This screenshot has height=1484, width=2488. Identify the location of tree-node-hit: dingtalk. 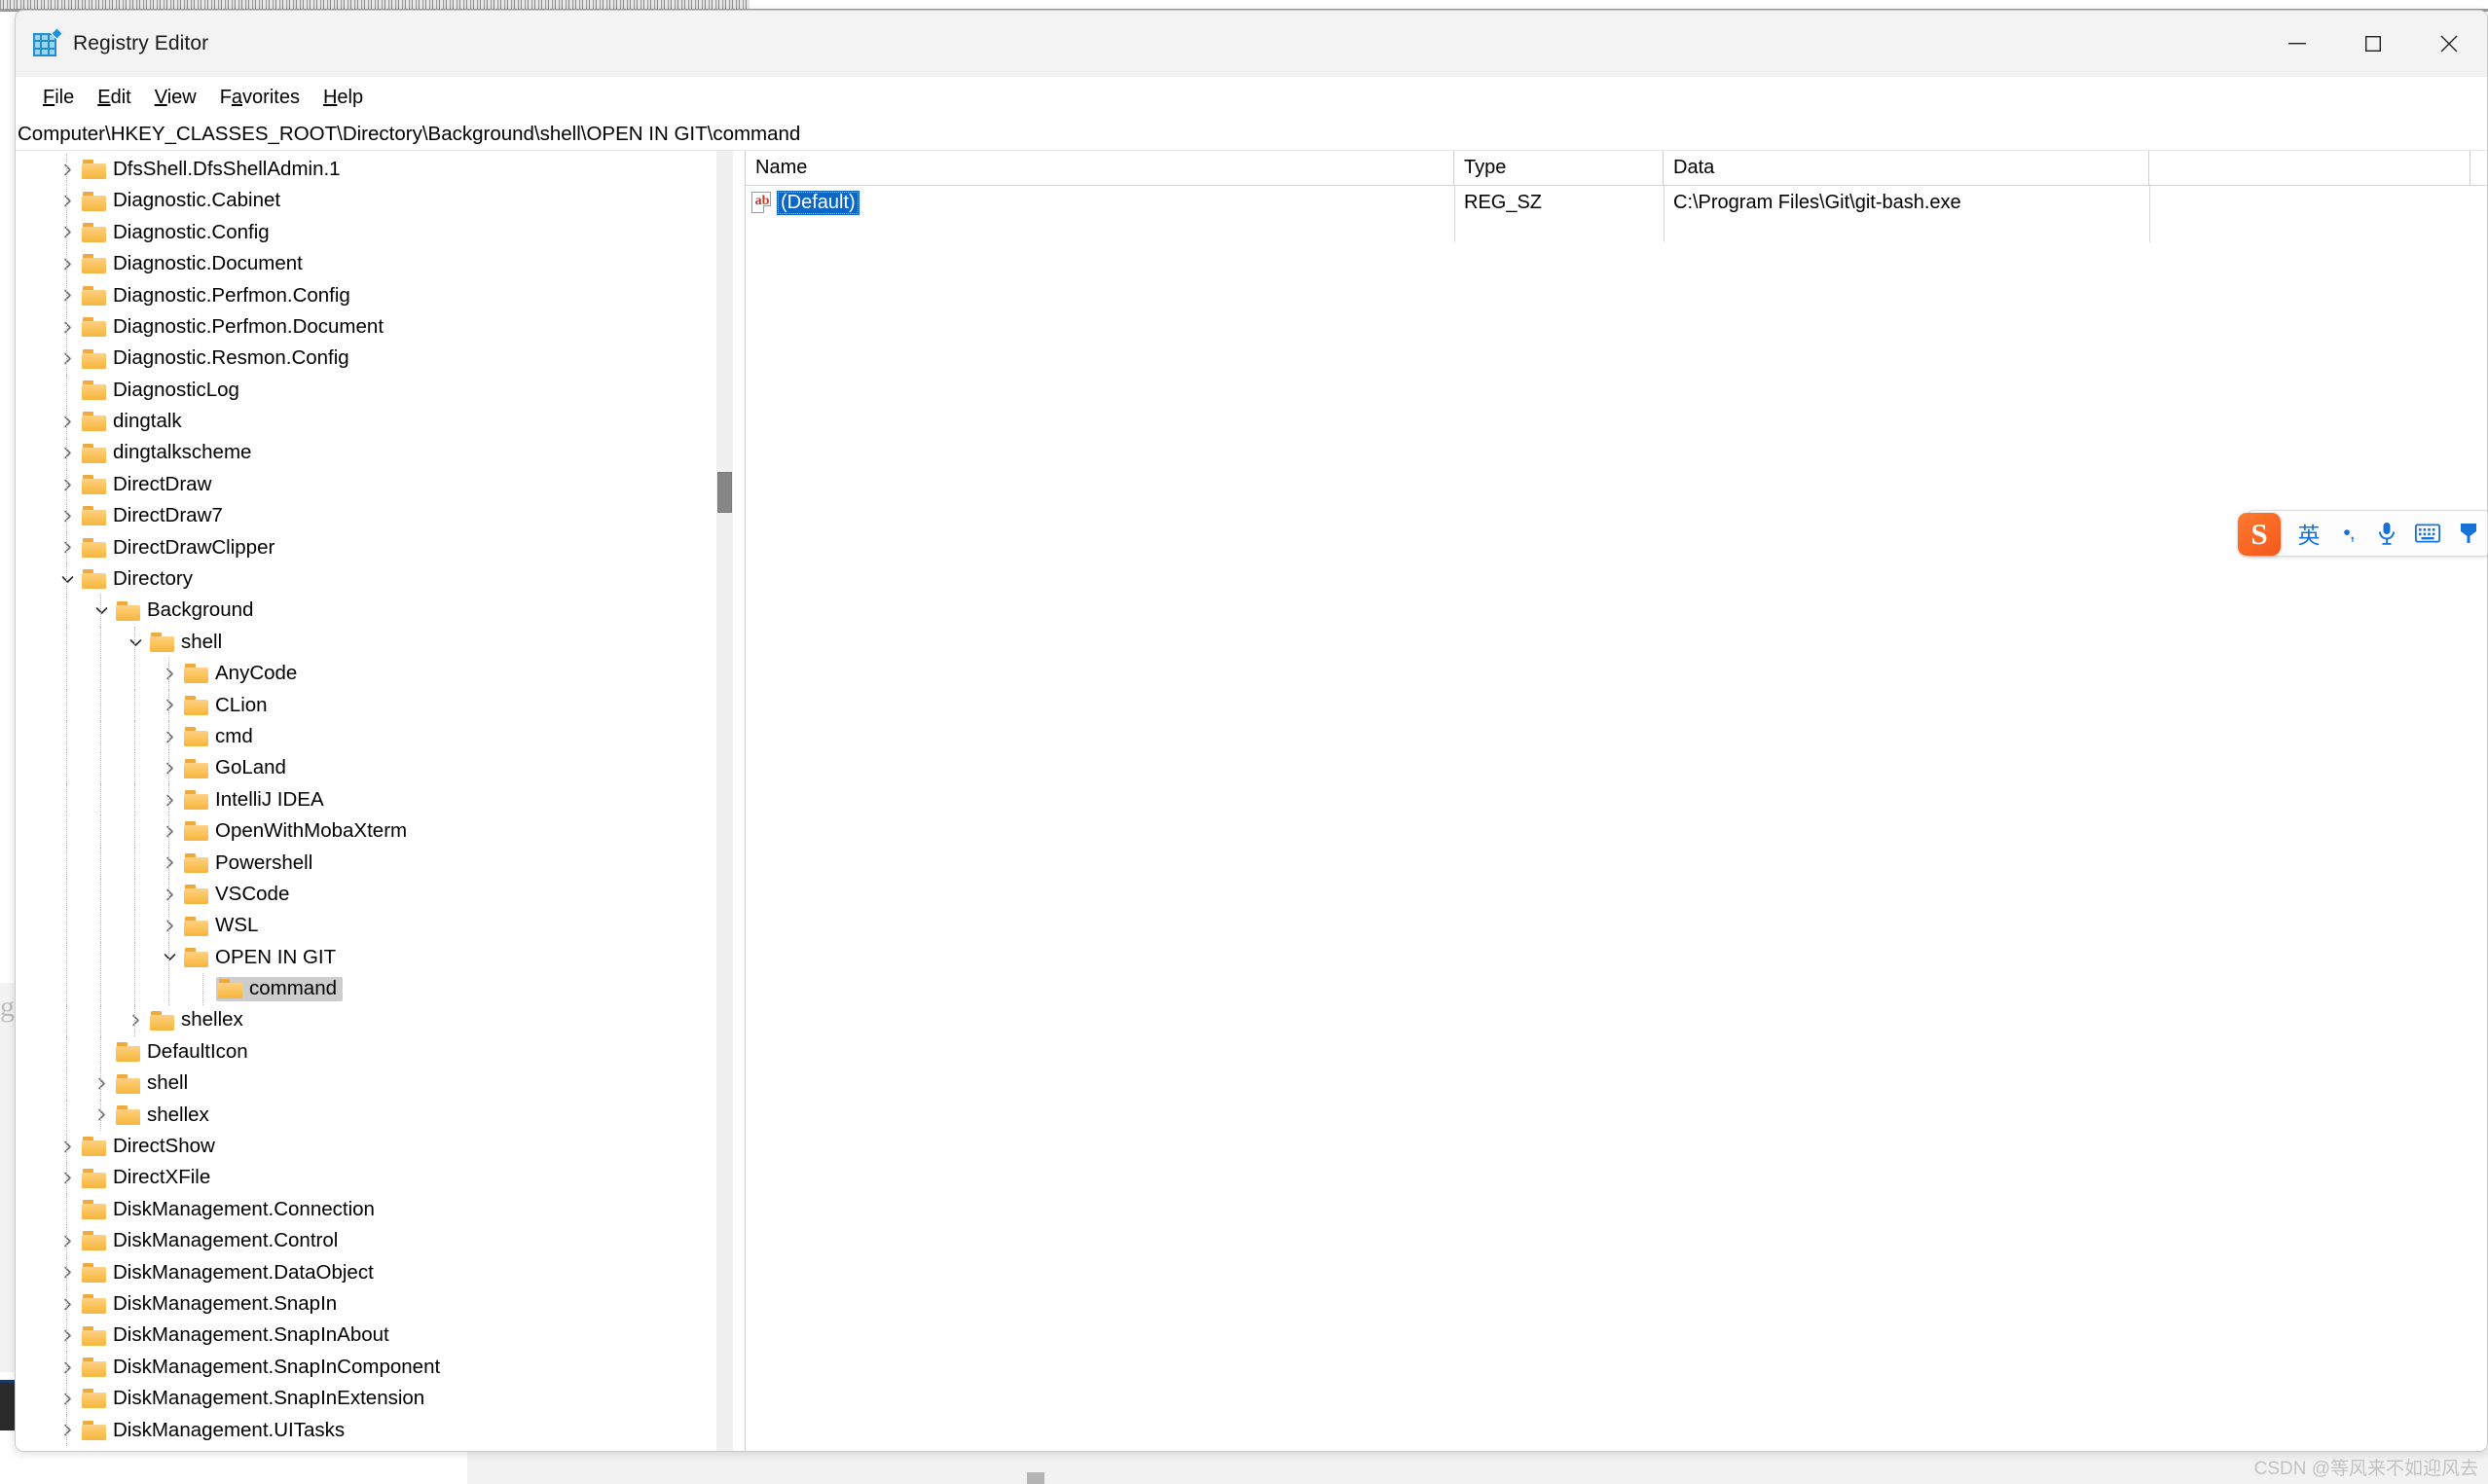
(134, 422).